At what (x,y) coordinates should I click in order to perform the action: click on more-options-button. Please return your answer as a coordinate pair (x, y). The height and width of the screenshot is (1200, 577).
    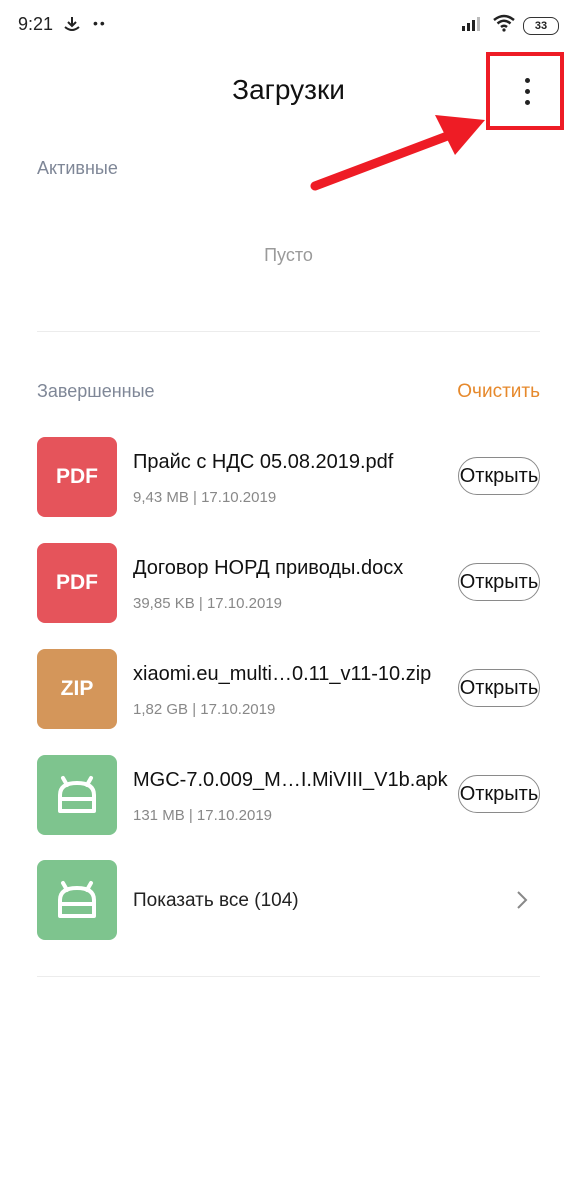
    Looking at the image, I should click on (525, 91).